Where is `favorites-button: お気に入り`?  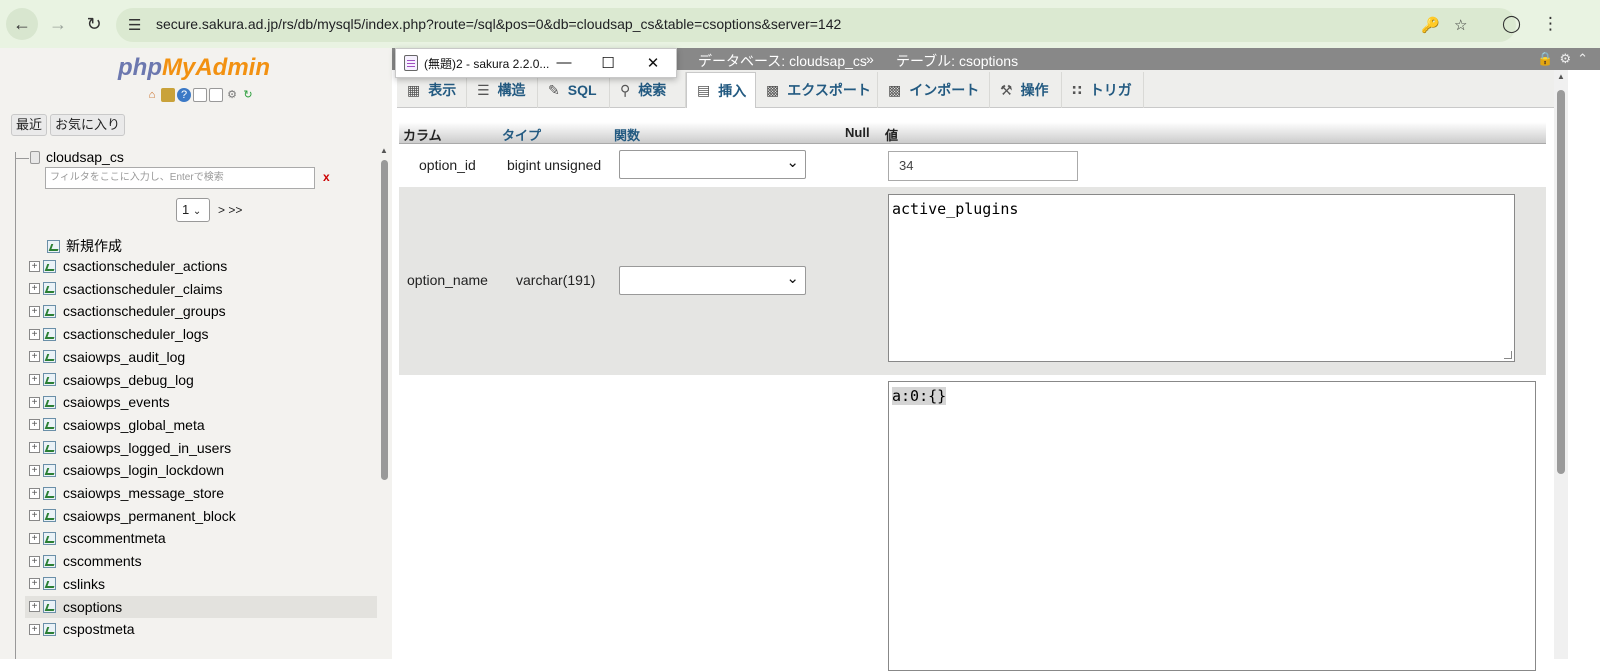
favorites-button: お気に入り is located at coordinates (88, 125).